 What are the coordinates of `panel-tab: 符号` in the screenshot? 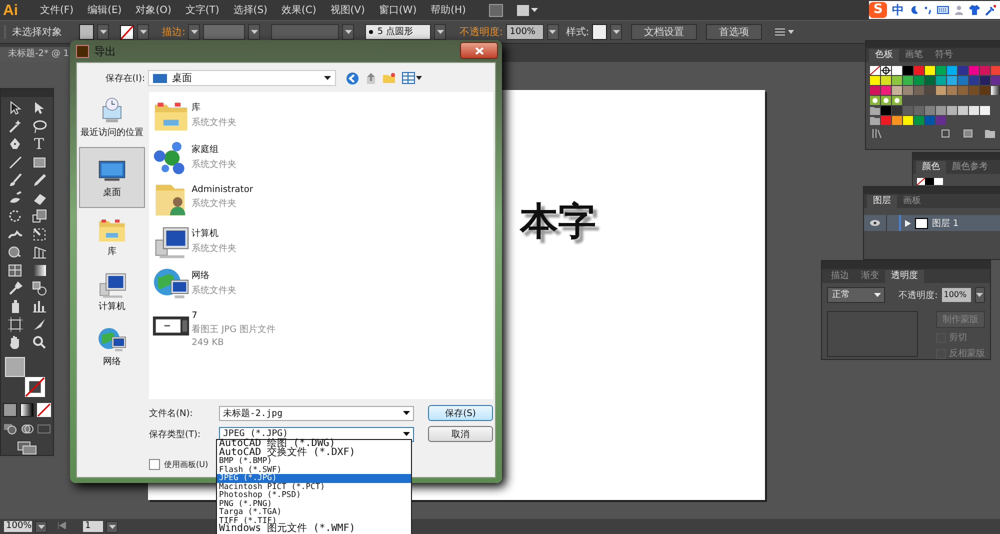 It's located at (944, 55).